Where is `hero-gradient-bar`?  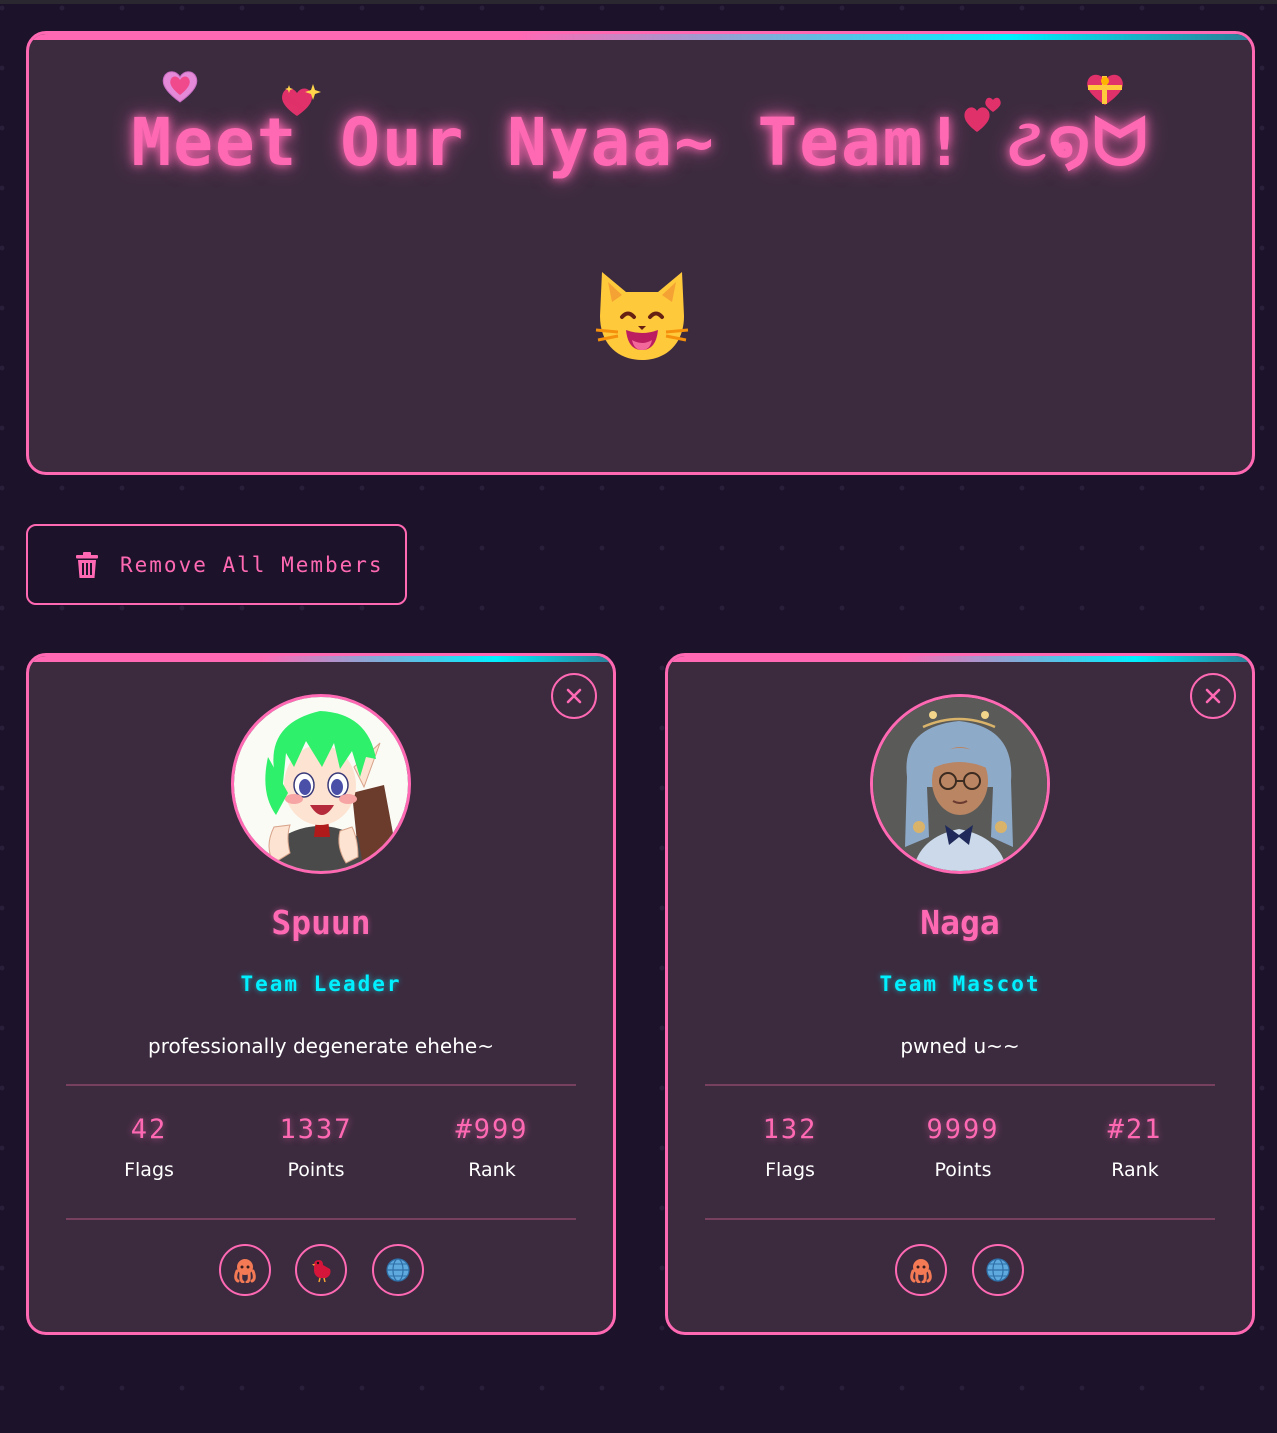
hero-gradient-bar is located at coordinates (640, 37).